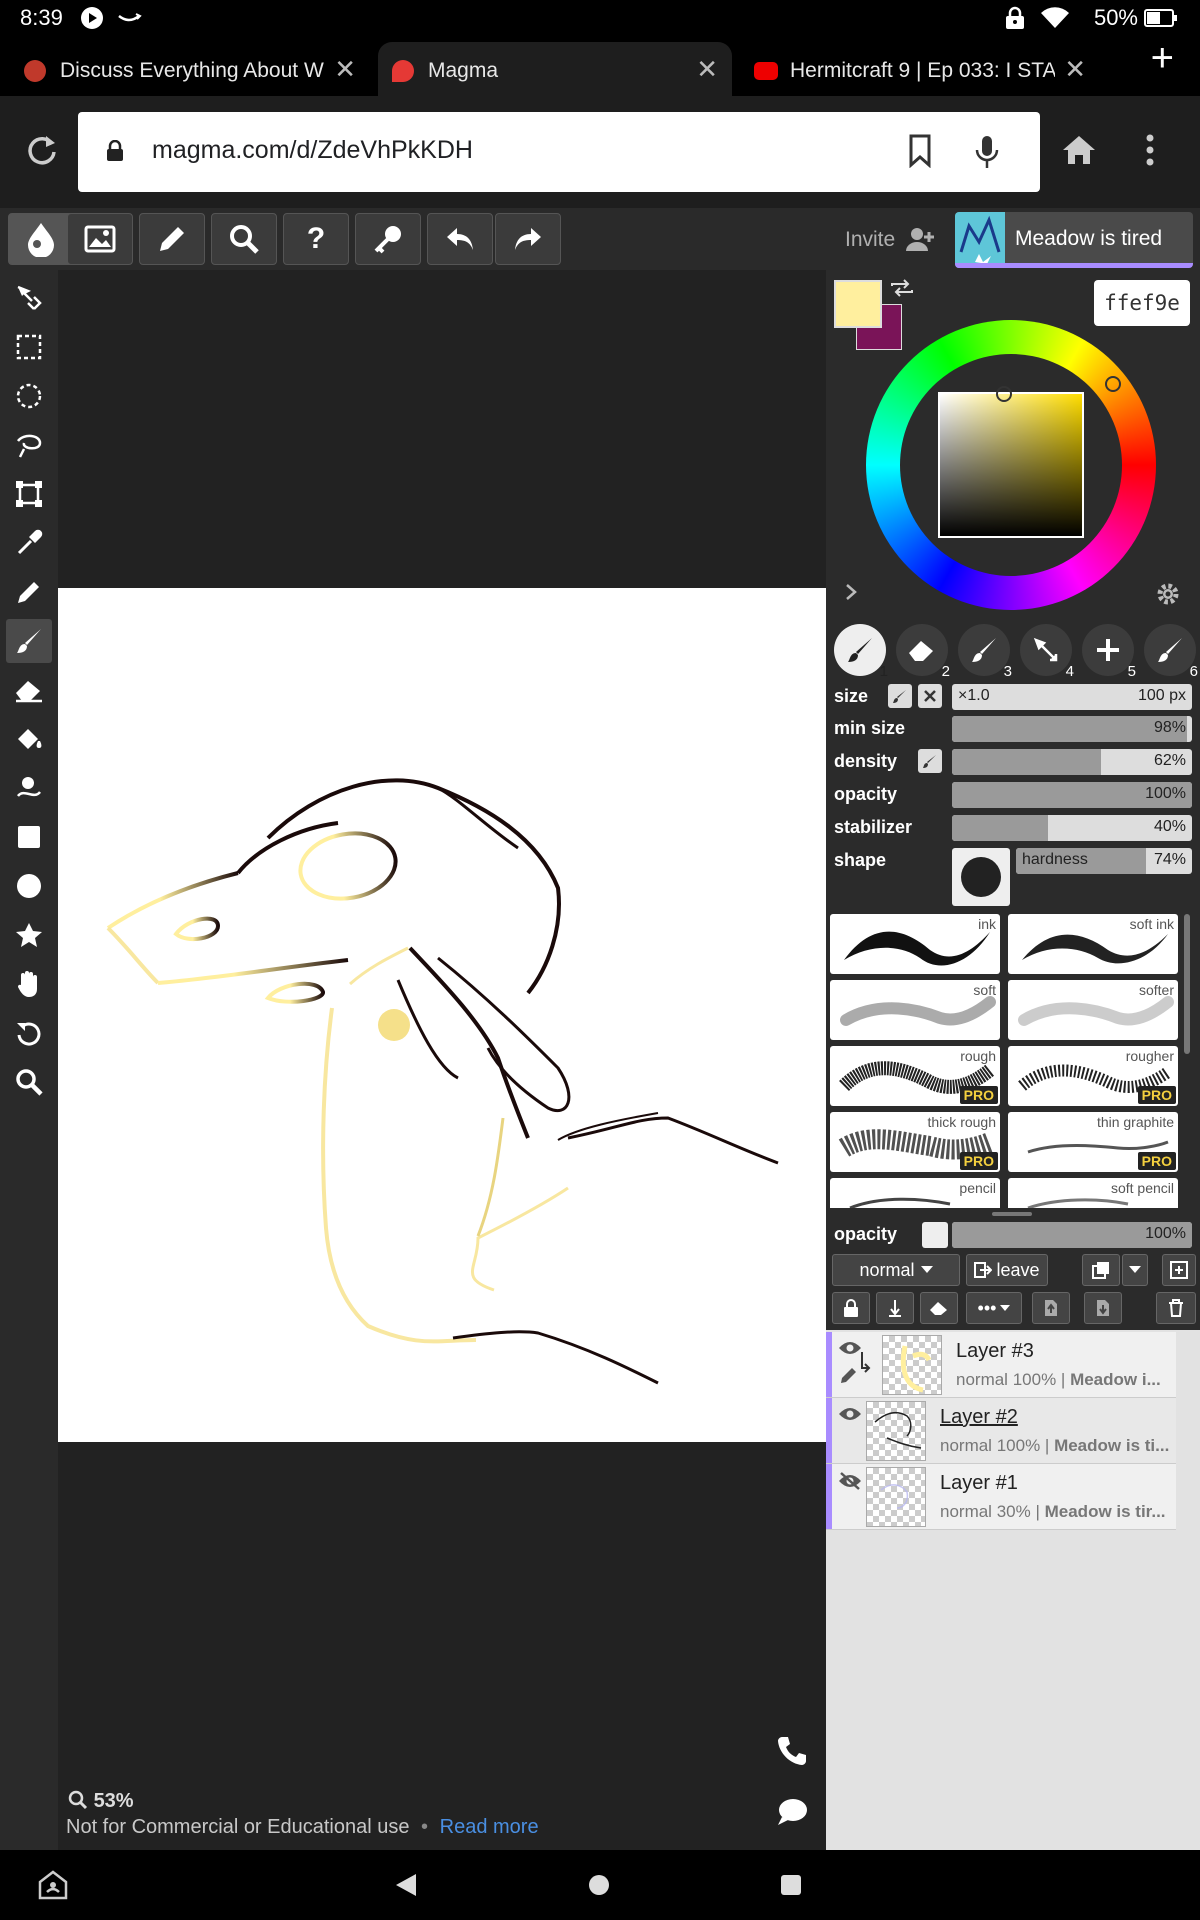 The height and width of the screenshot is (1920, 1200). I want to click on min-size-slider: 98%, so click(1072, 729).